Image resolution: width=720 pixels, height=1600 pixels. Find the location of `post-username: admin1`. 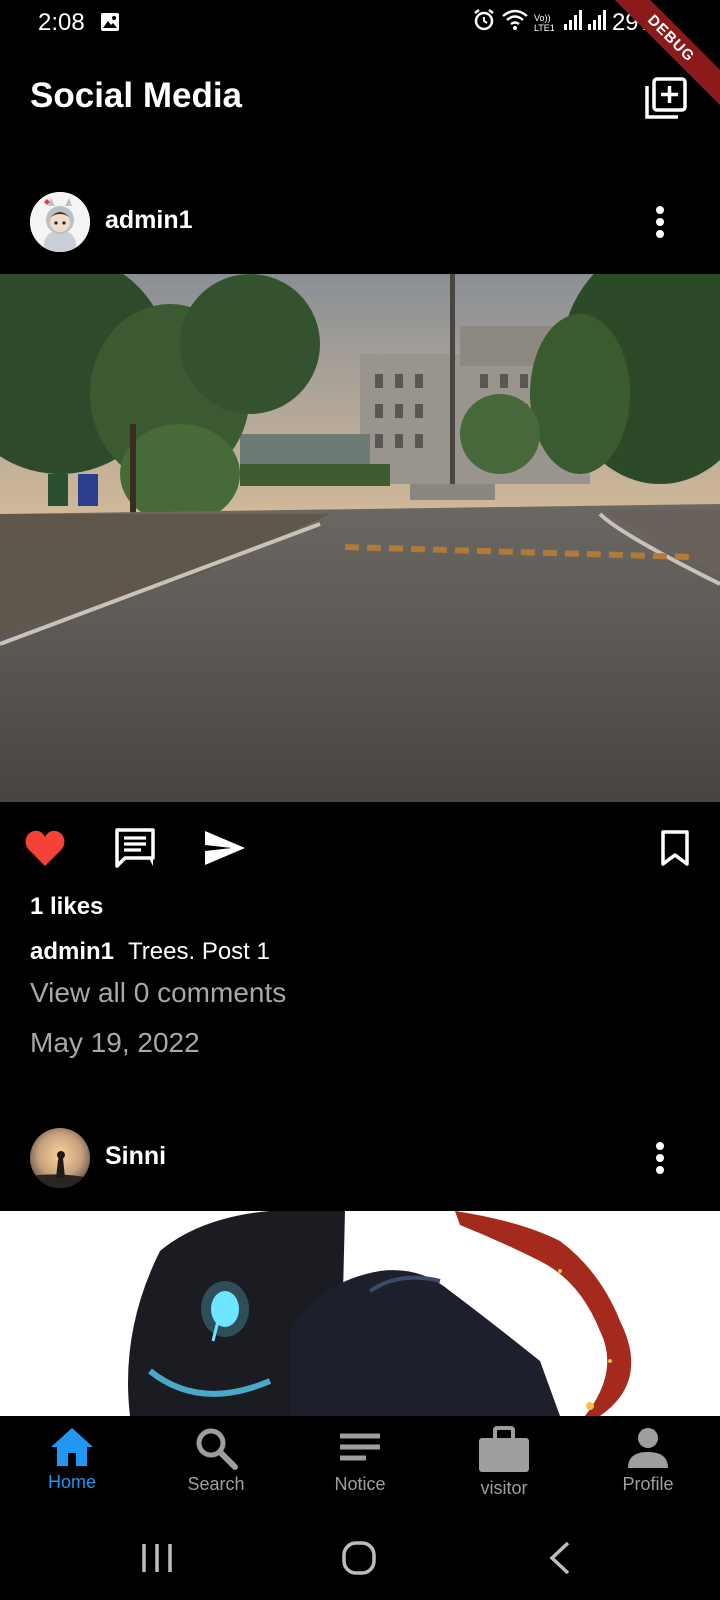

post-username: admin1 is located at coordinates (149, 220).